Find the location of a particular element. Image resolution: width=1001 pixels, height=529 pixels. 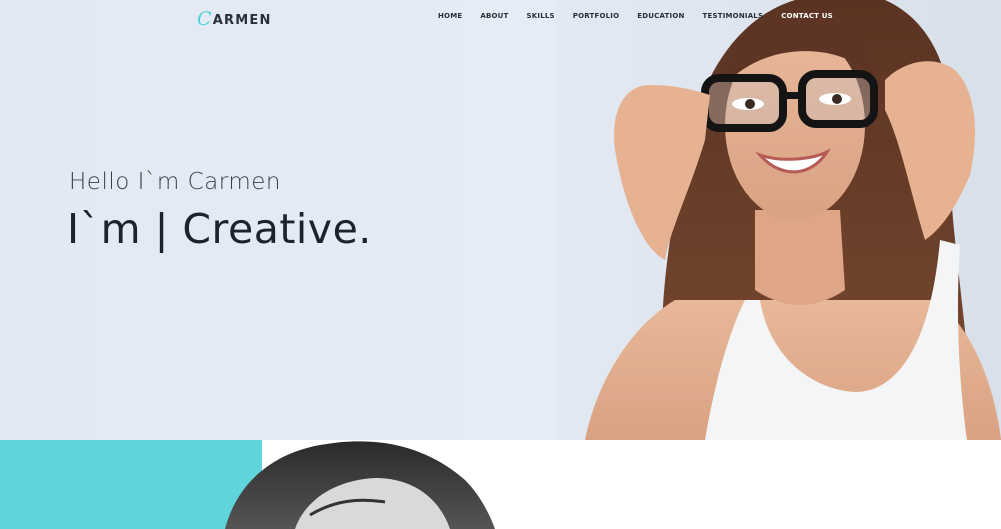

nav-home: HOME is located at coordinates (450, 18).